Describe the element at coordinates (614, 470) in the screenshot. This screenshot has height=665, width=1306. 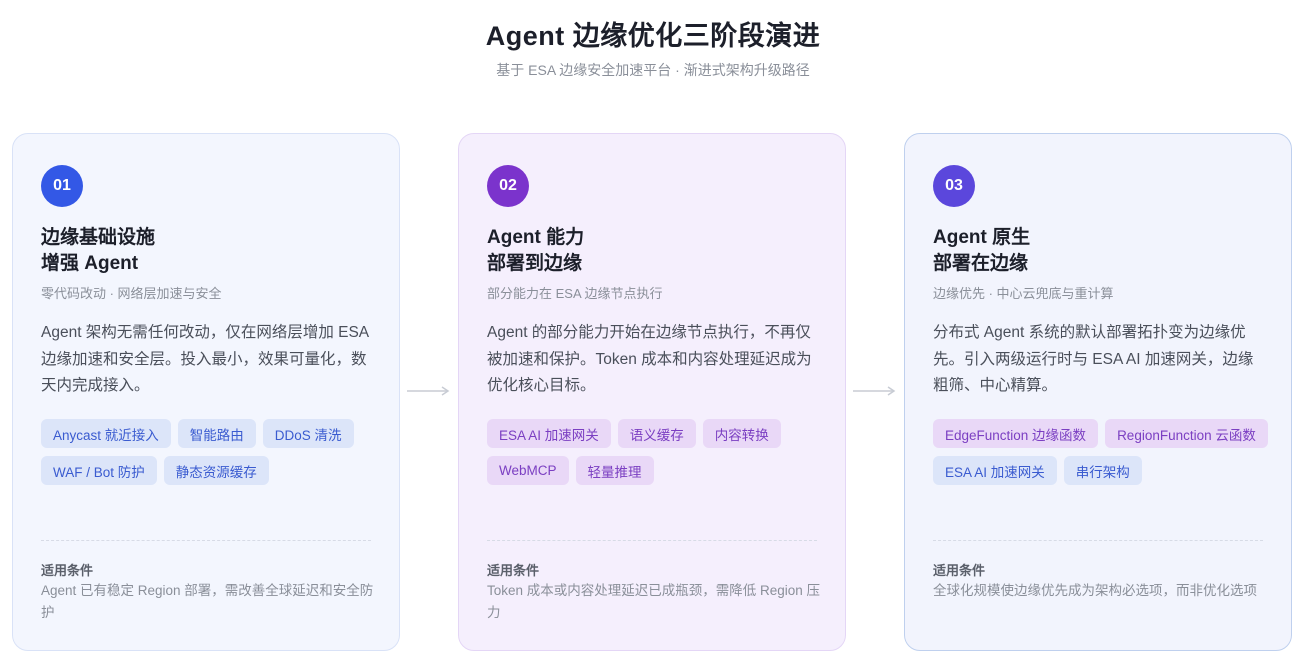
I see `tag: 轻量推理` at that location.